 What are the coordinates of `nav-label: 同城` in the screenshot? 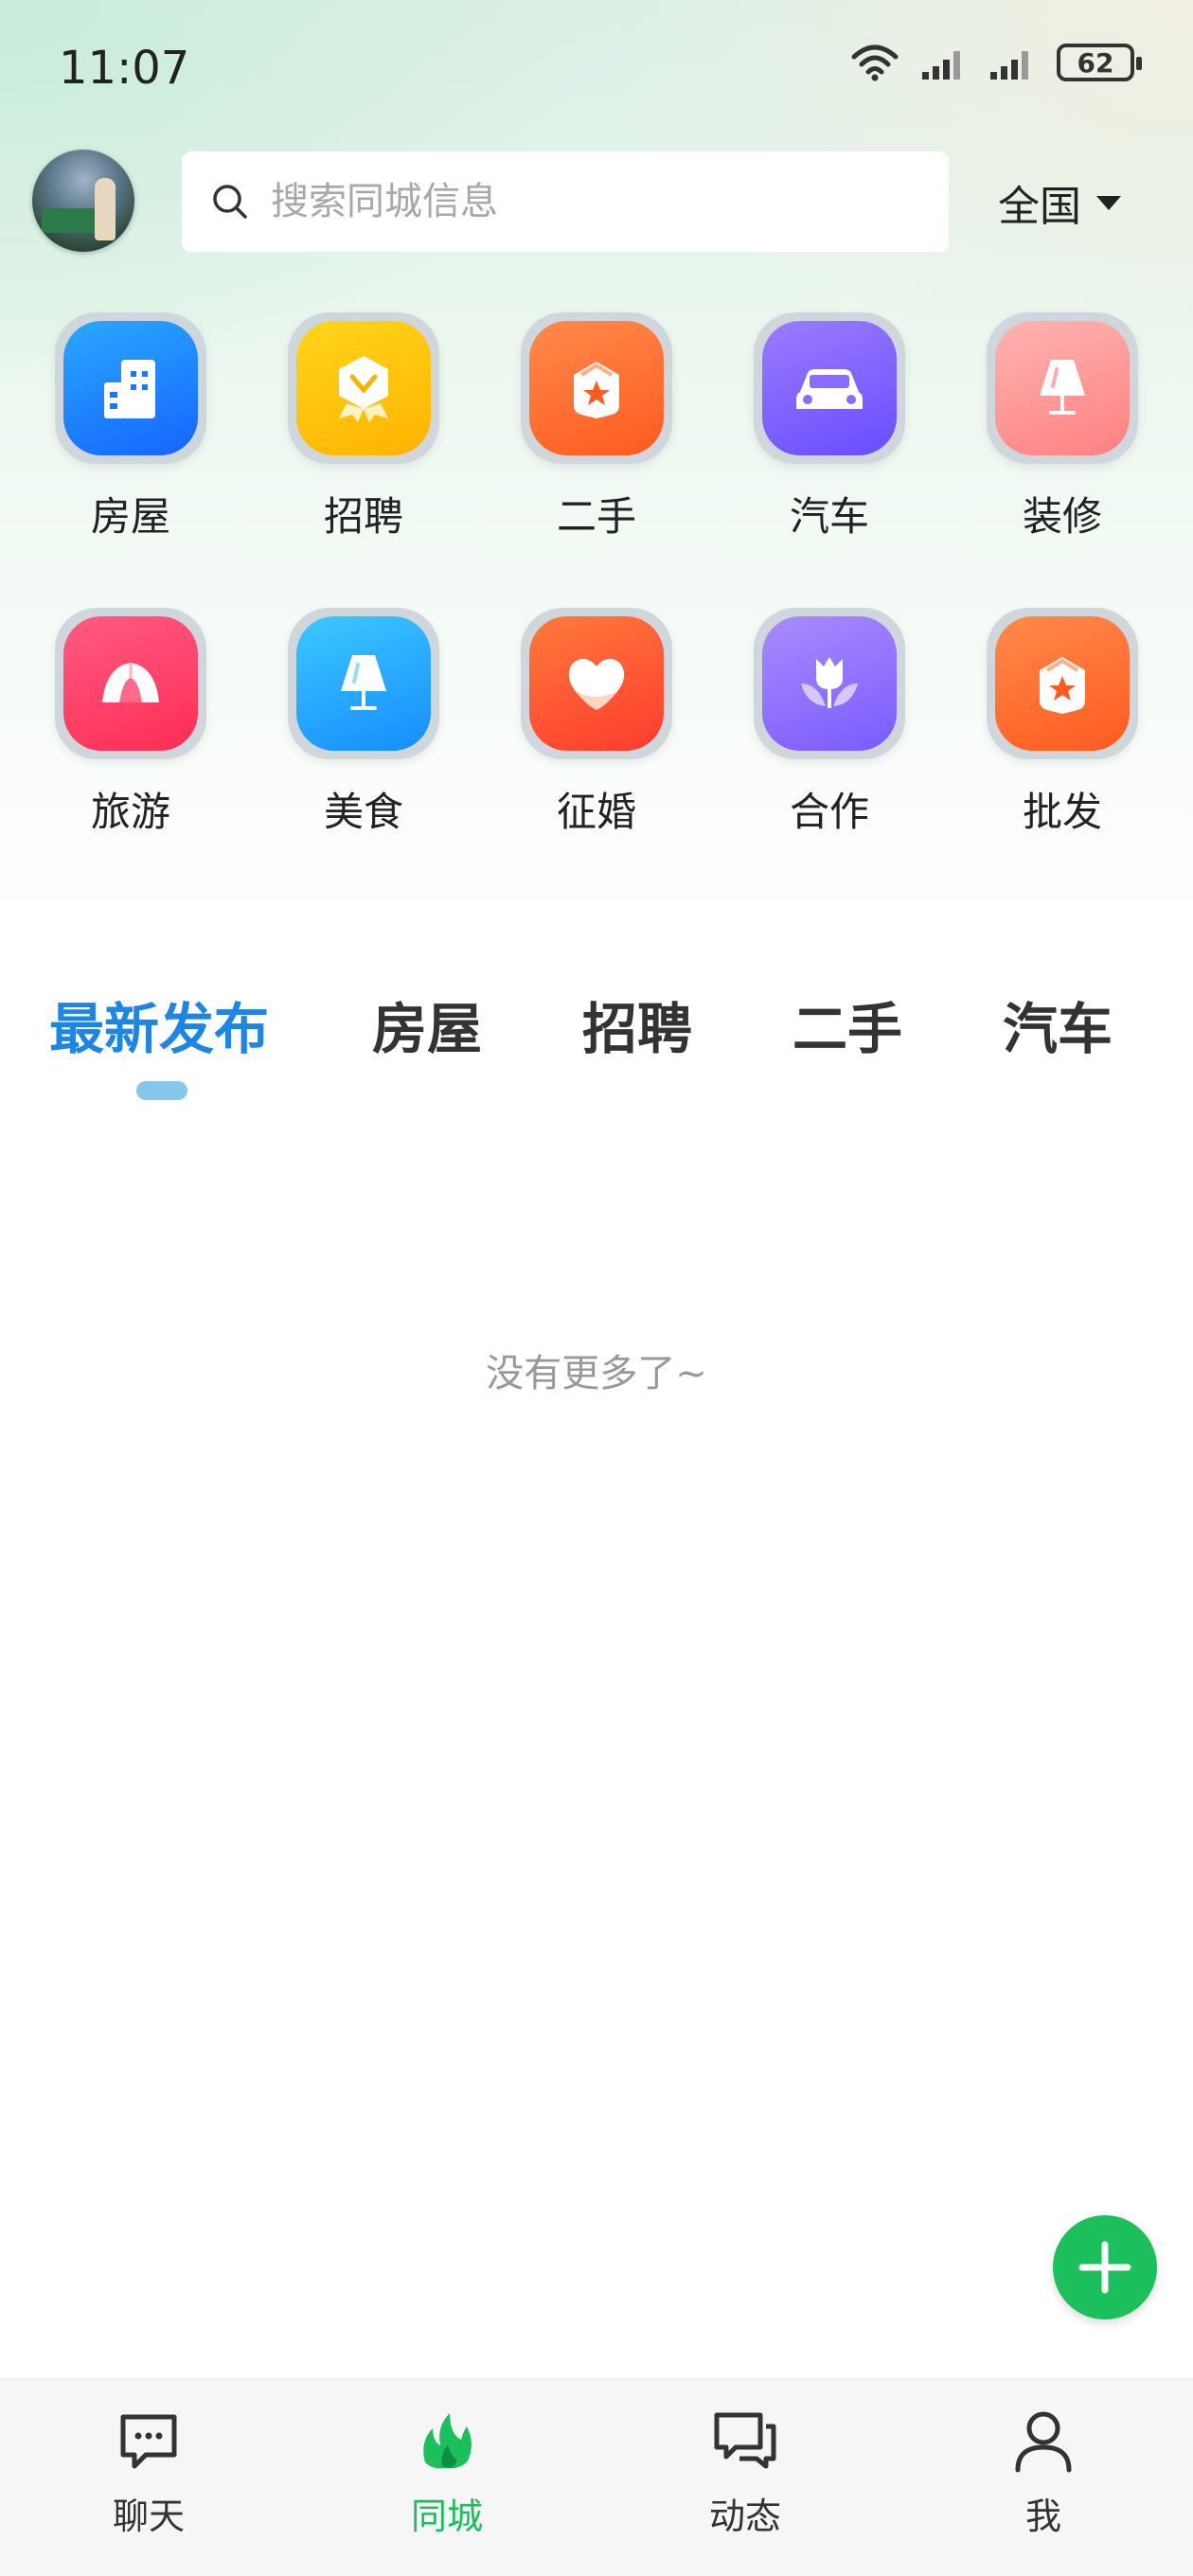 It's located at (446, 2516).